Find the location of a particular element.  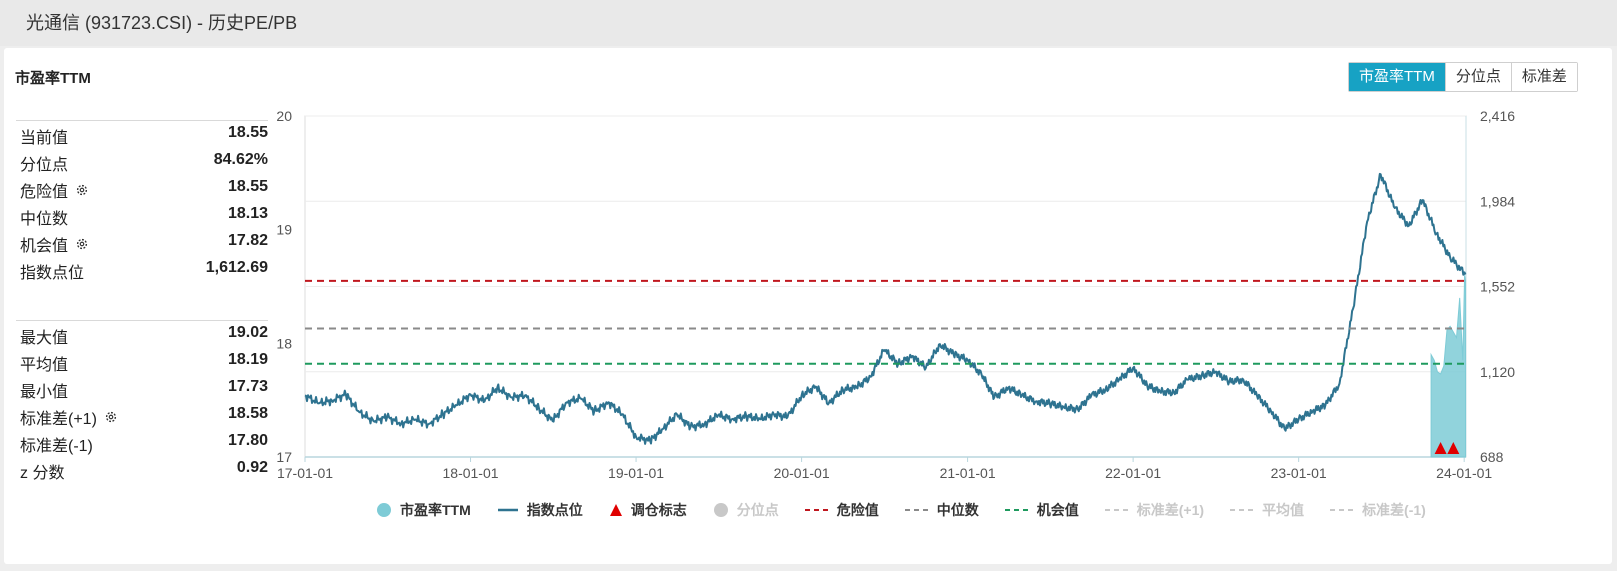

y-right-tick-label: 688 is located at coordinates (1492, 457).